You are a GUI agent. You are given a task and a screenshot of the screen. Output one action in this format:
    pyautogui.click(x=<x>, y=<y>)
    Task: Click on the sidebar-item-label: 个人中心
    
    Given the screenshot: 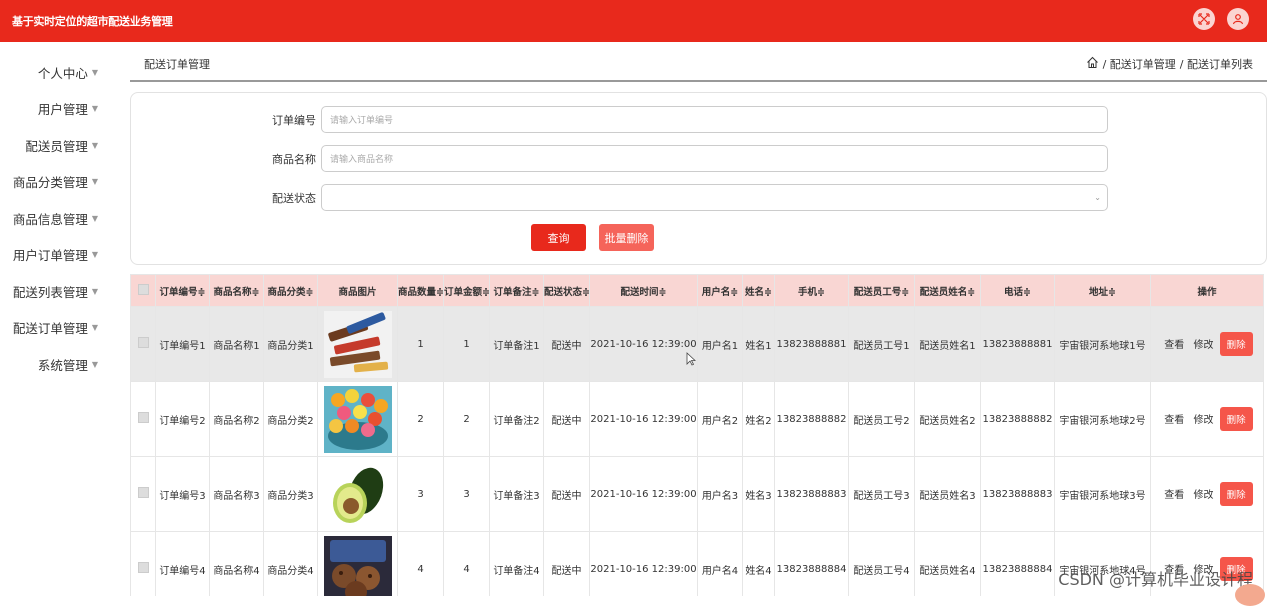 What is the action you would take?
    pyautogui.click(x=63, y=72)
    